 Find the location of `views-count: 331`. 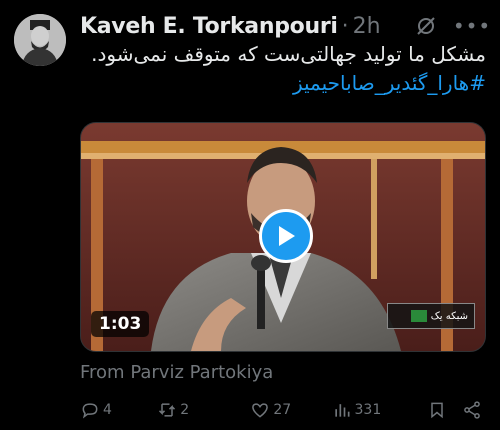

views-count: 331 is located at coordinates (368, 410).